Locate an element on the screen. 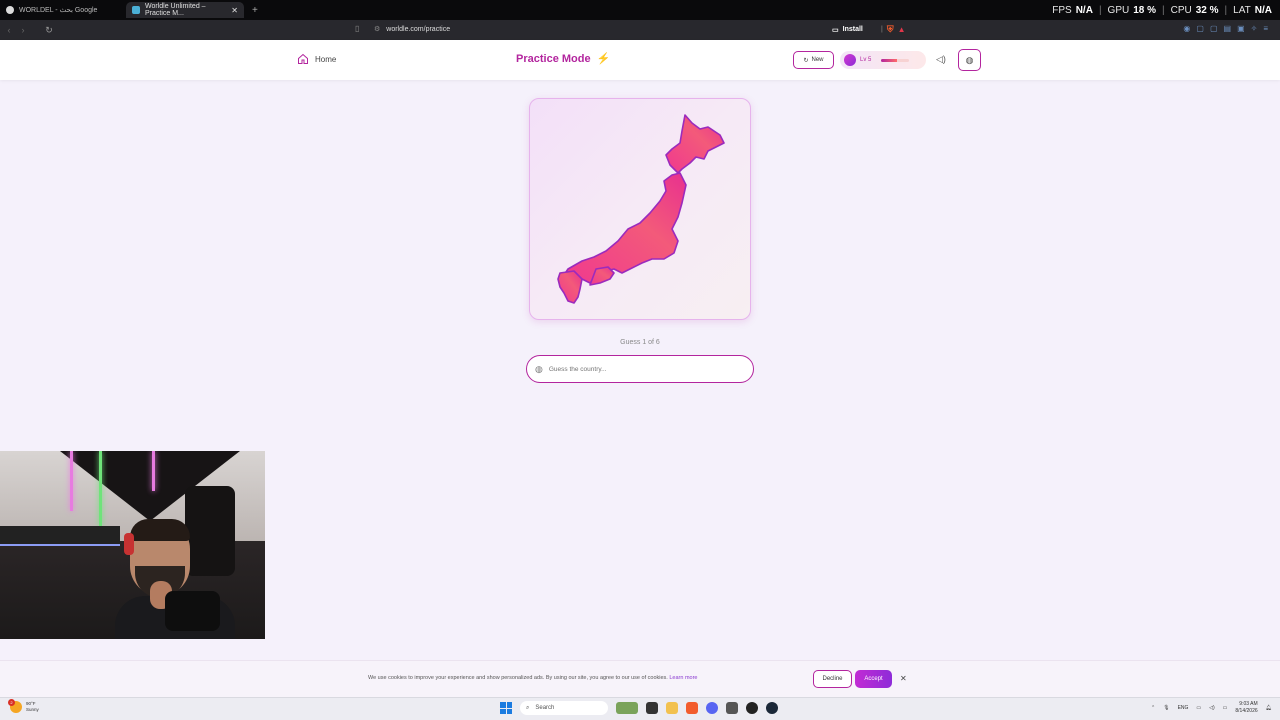  accept-button: Accept is located at coordinates (873, 679).